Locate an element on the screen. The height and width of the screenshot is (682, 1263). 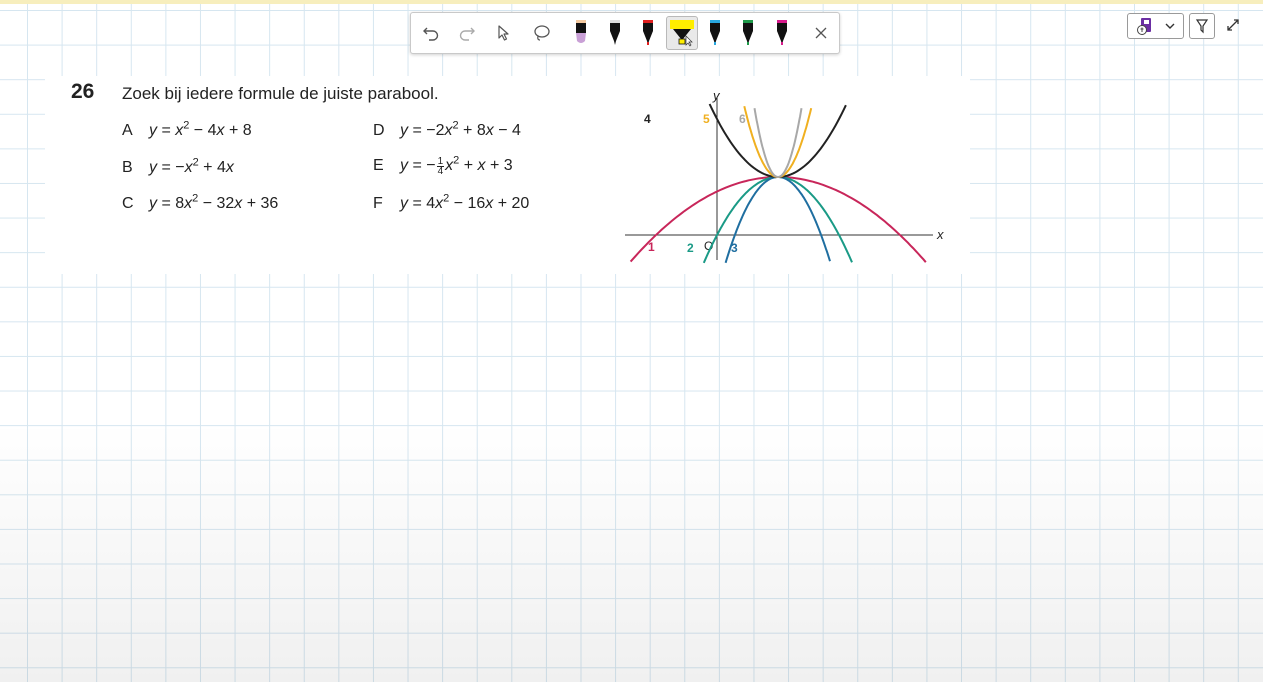
redo-icon is located at coordinates (467, 34).